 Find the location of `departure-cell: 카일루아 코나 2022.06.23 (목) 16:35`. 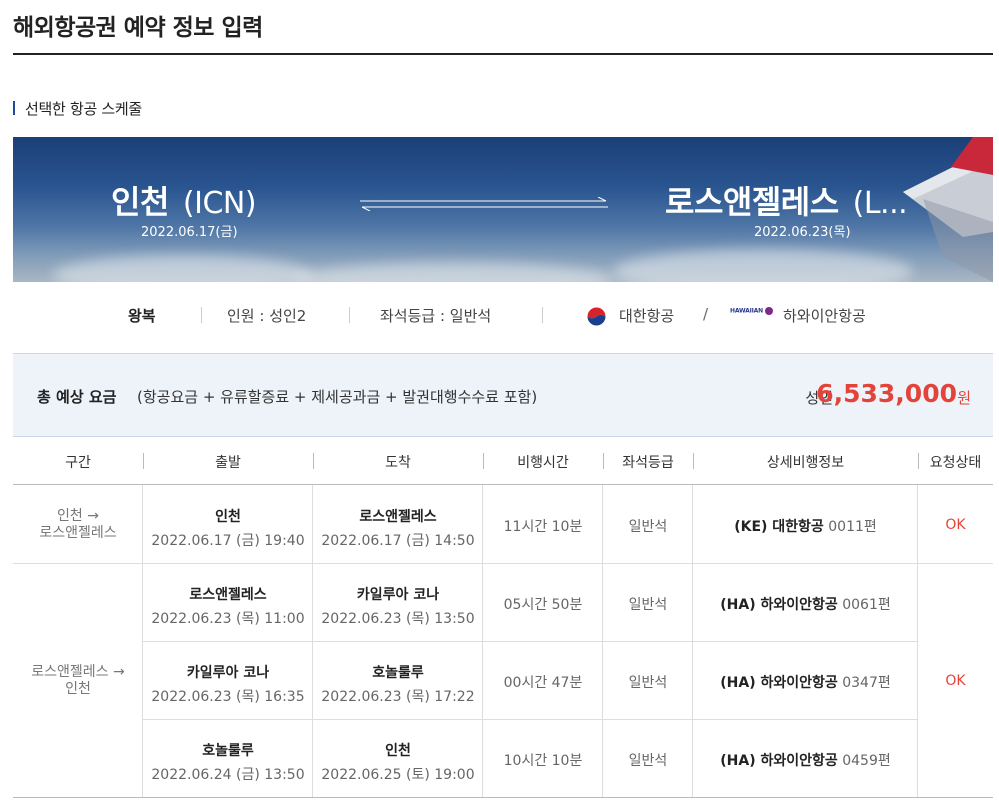

departure-cell: 카일루아 코나 2022.06.23 (목) 16:35 is located at coordinates (228, 684).